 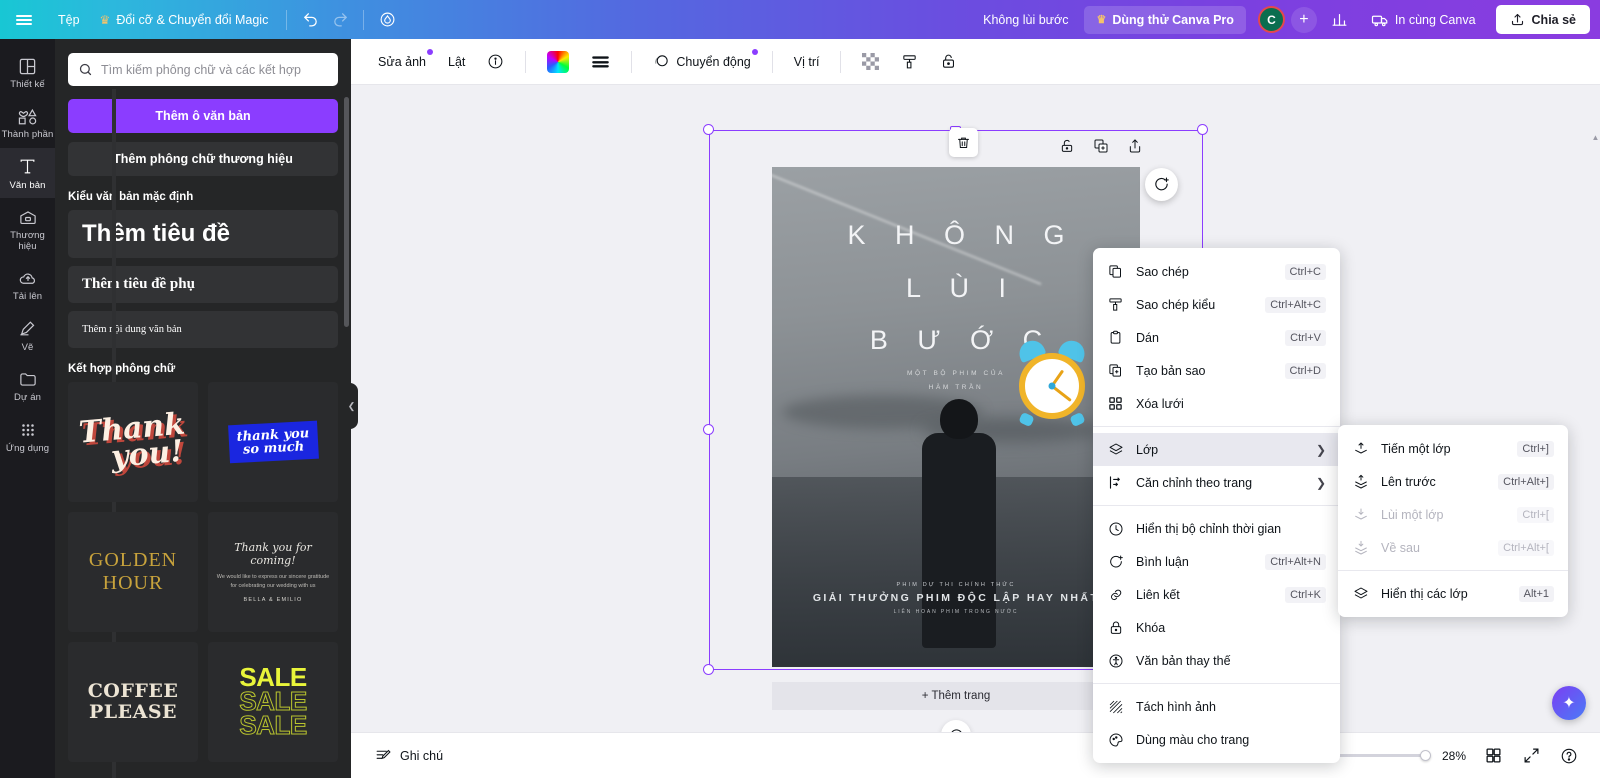 What do you see at coordinates (1271, 19) in the screenshot?
I see `avatar: C` at bounding box center [1271, 19].